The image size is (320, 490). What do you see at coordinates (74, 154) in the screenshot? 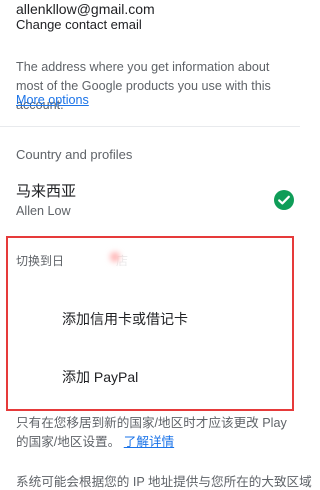
I see `country-profiles-title: Country and profiles` at bounding box center [74, 154].